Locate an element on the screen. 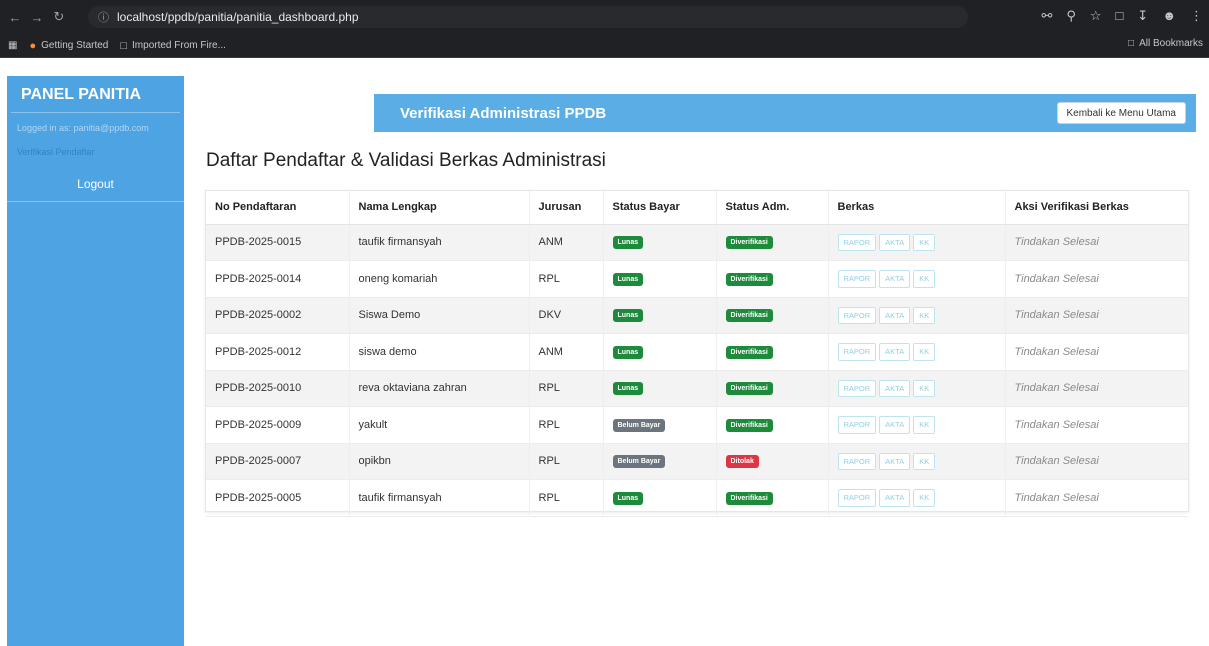  column-header: Jurusan is located at coordinates (566, 208).